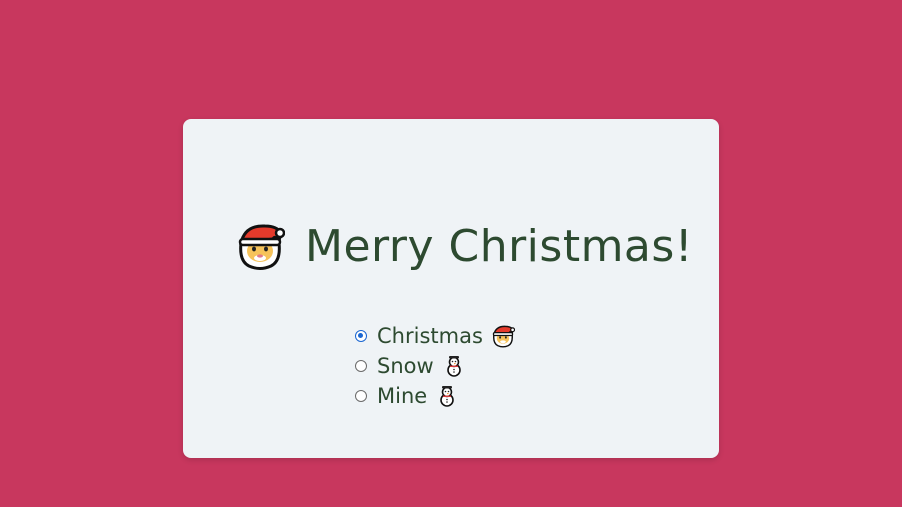 The height and width of the screenshot is (507, 902). Describe the element at coordinates (499, 246) in the screenshot. I see `page-title: Merry Christmas!` at that location.